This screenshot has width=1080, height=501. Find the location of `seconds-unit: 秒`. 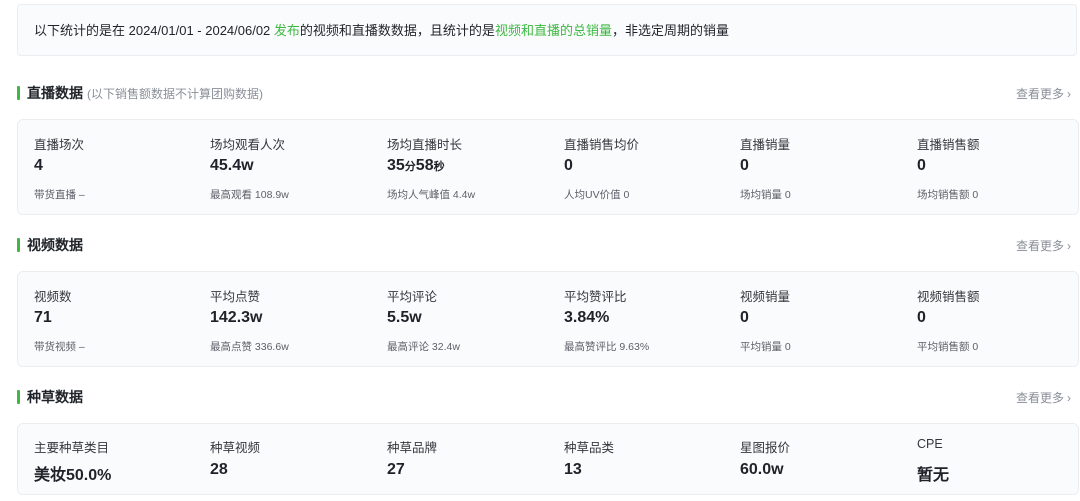

seconds-unit: 秒 is located at coordinates (439, 167).